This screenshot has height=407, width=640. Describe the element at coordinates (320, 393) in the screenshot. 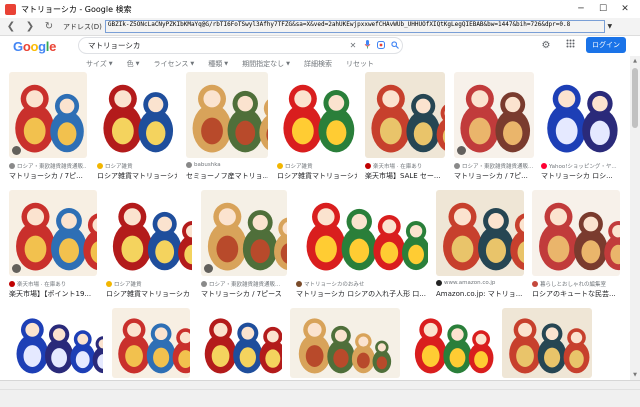

I see `status-bar` at that location.